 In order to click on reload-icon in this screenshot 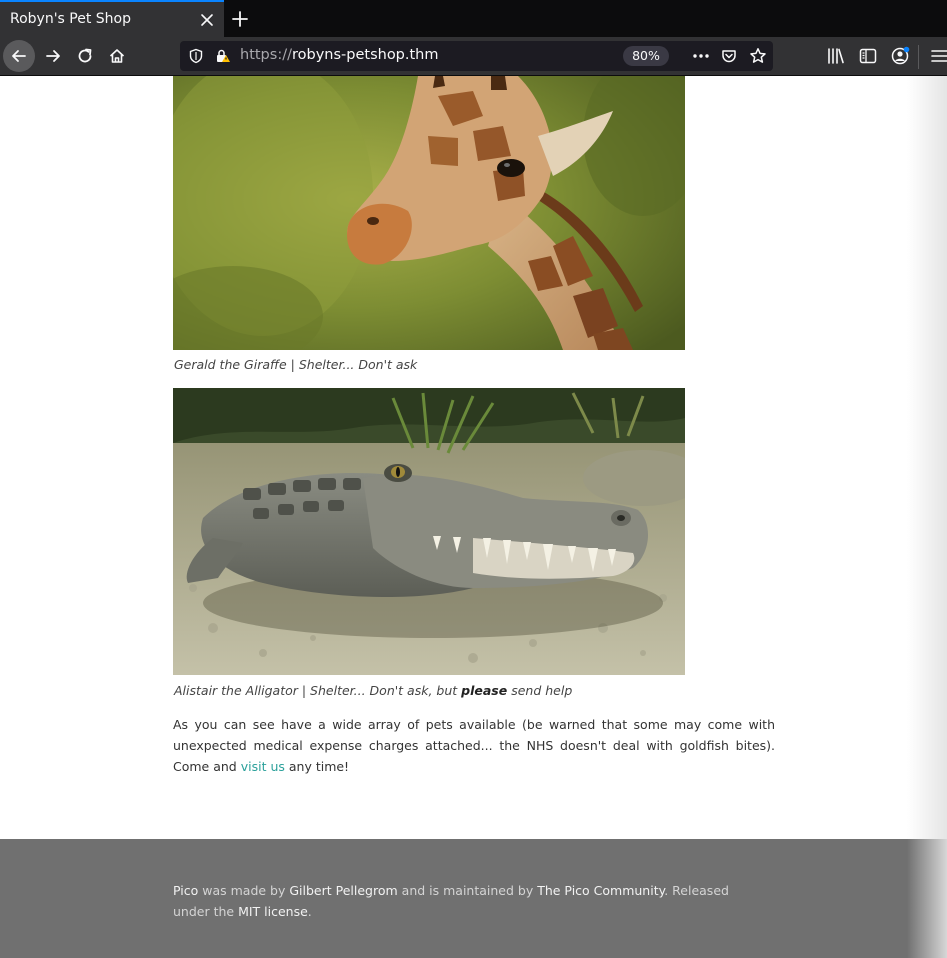, I will do `click(85, 55)`.